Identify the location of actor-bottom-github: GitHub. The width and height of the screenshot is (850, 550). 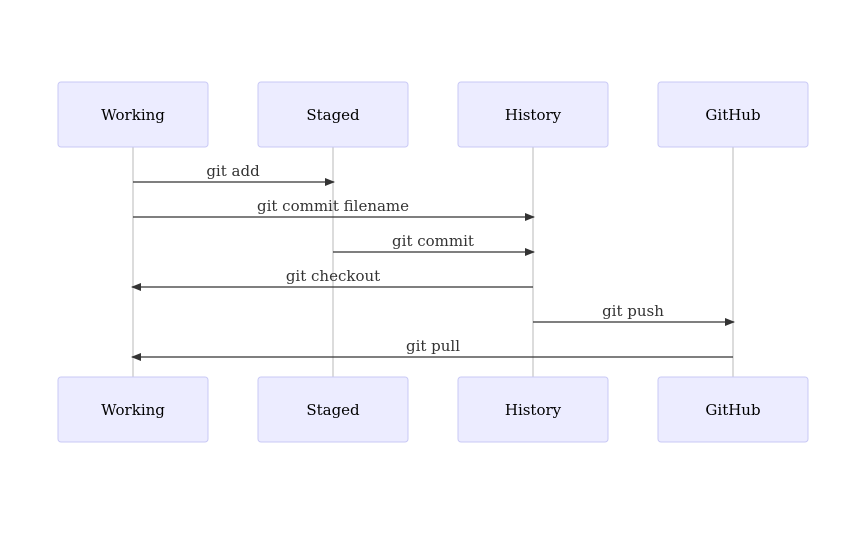
(733, 409).